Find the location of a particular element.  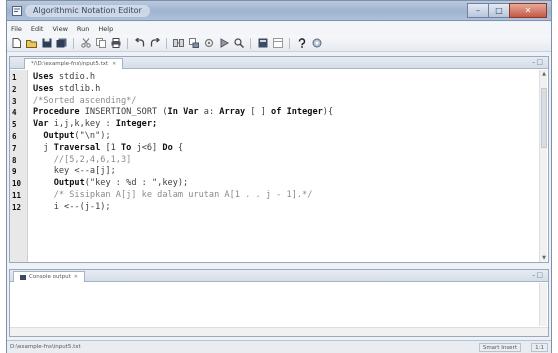

build-icon is located at coordinates (262, 43).